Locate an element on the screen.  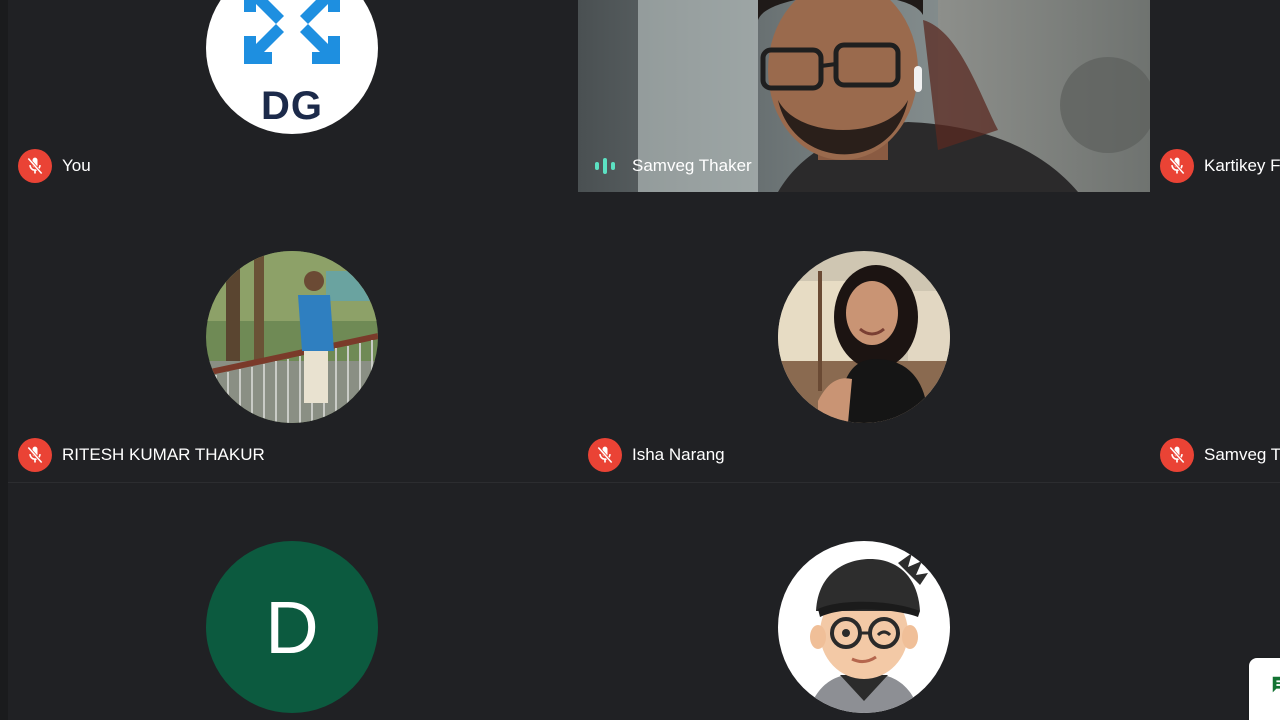
avatar-initial: D is located at coordinates (292, 627).